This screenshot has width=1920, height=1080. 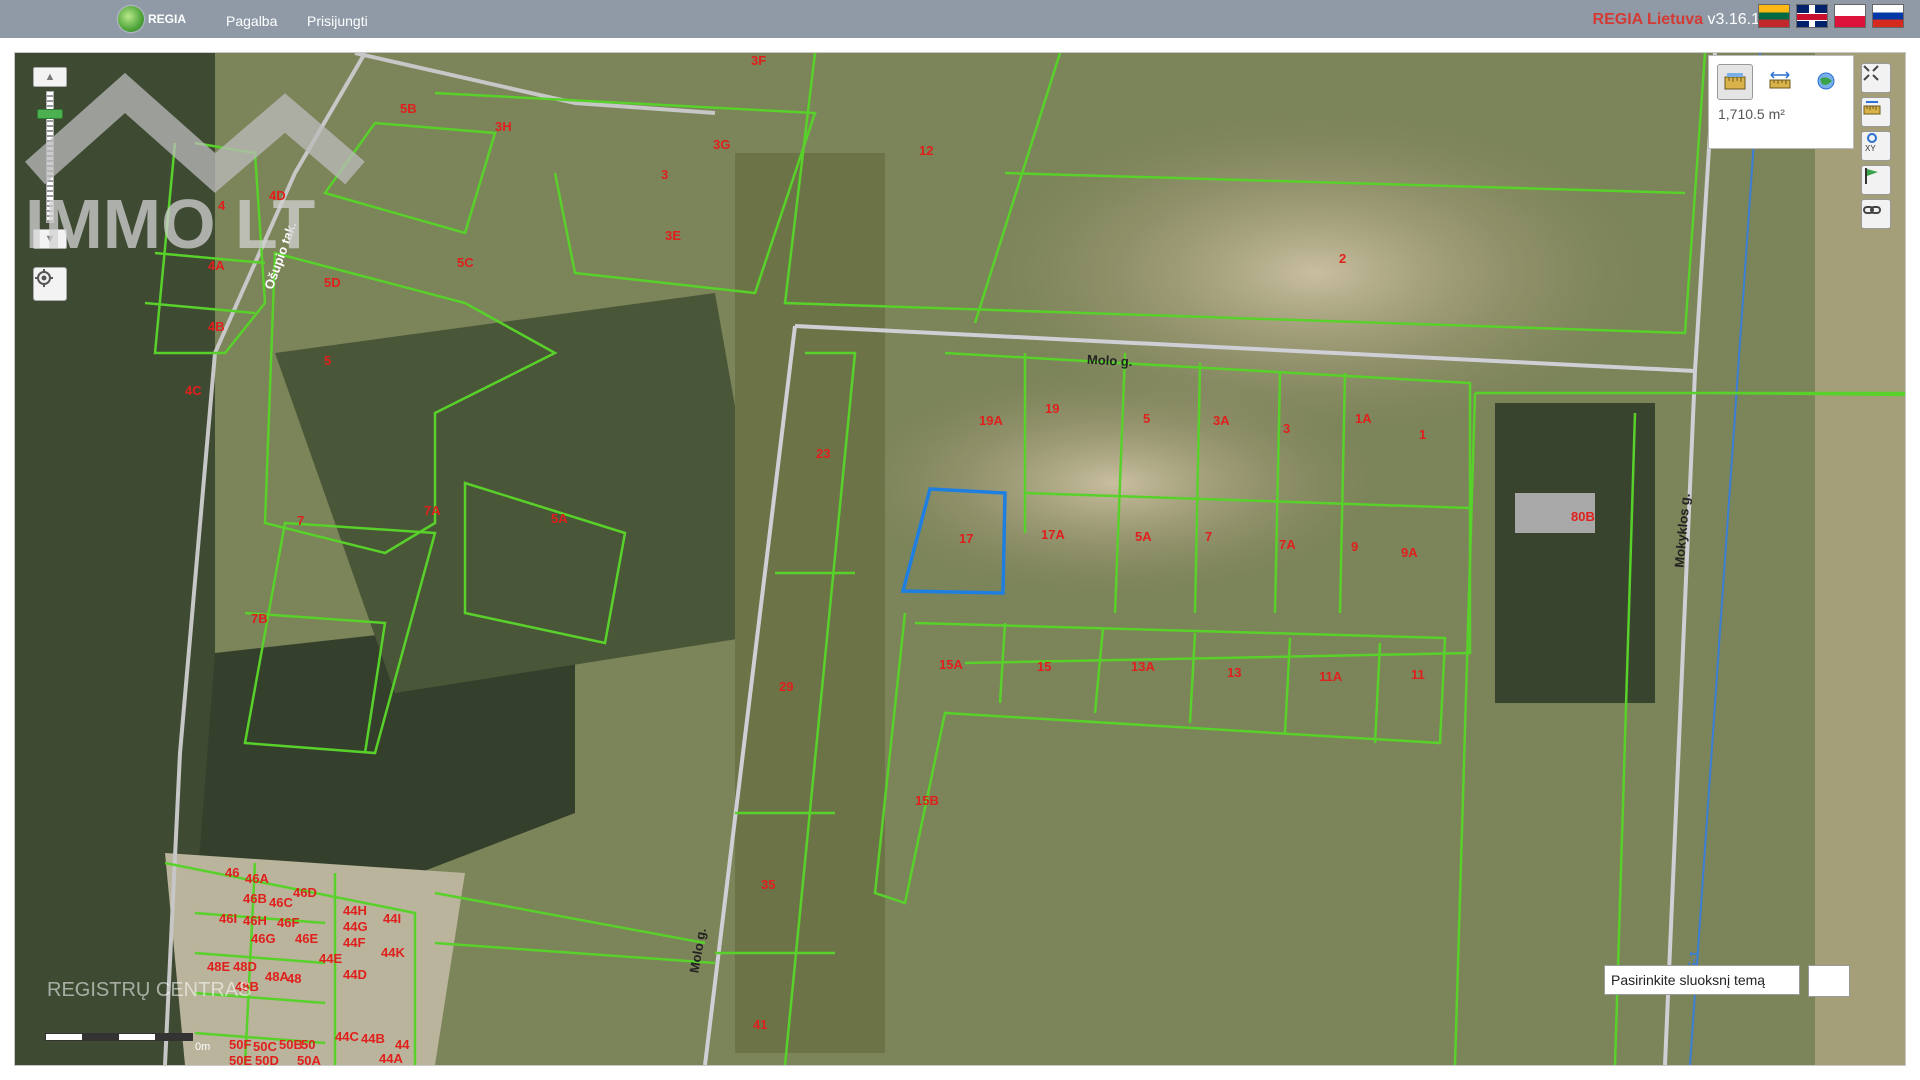 What do you see at coordinates (167, 19) in the screenshot?
I see `logo-text: REGIA` at bounding box center [167, 19].